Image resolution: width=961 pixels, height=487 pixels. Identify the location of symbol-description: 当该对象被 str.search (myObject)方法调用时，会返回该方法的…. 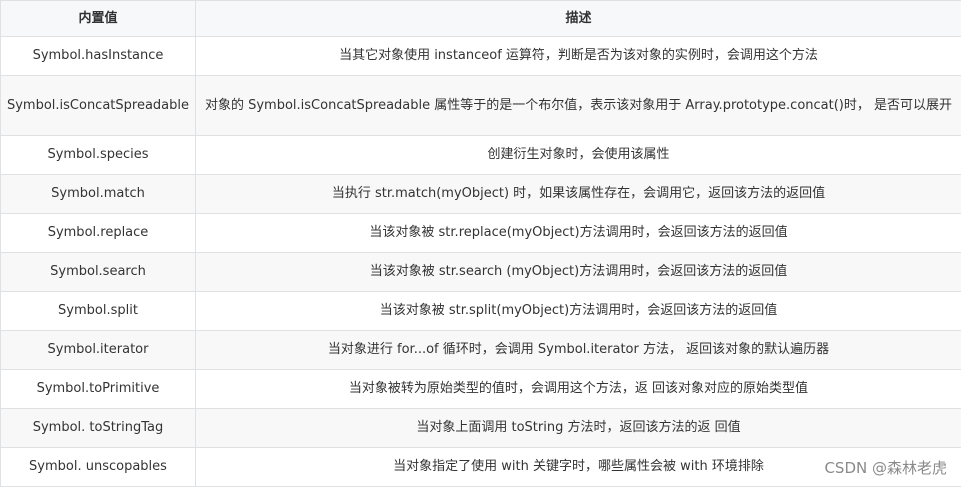
(578, 272).